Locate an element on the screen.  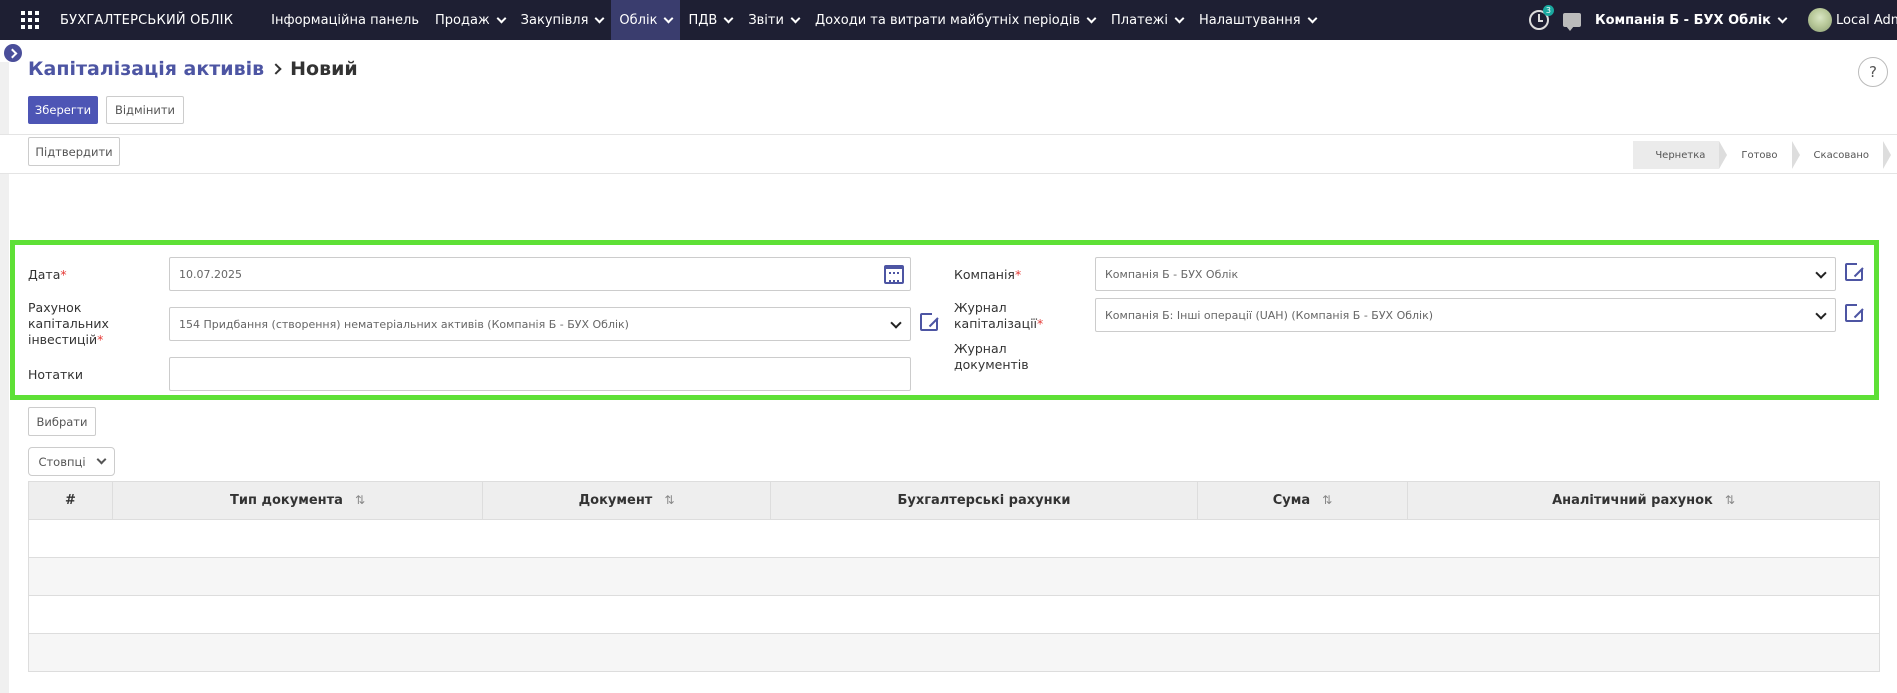
menu-item-sales: Продаж is located at coordinates (470, 20).